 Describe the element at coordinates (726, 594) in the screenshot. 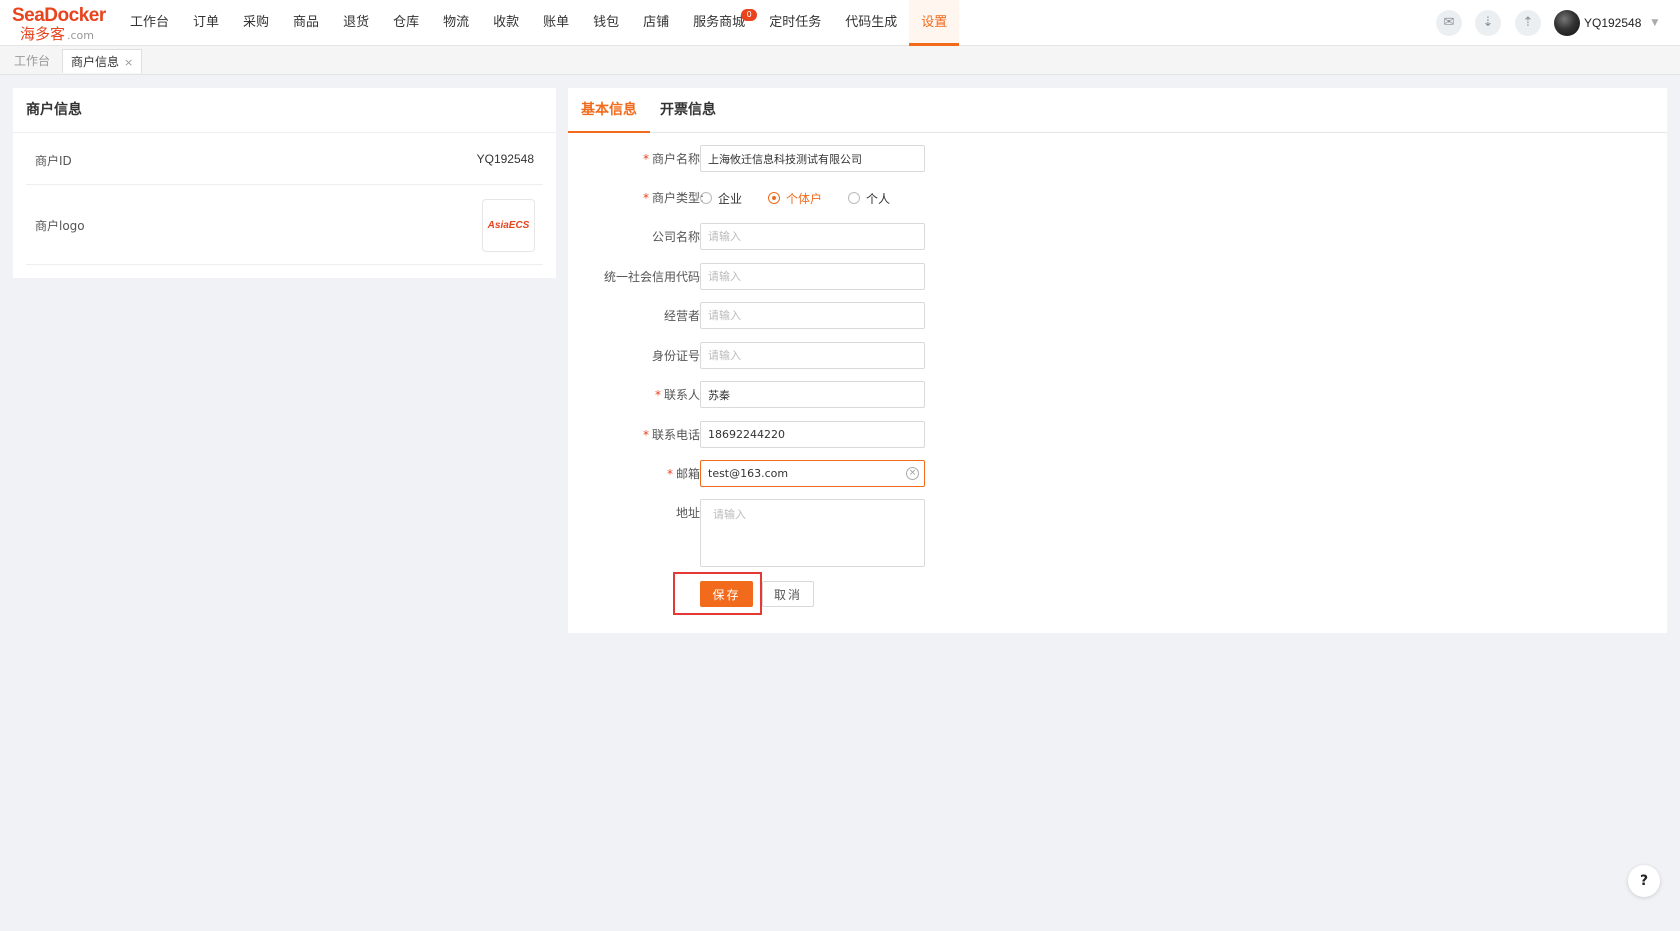

I see `save-button: 保存` at that location.